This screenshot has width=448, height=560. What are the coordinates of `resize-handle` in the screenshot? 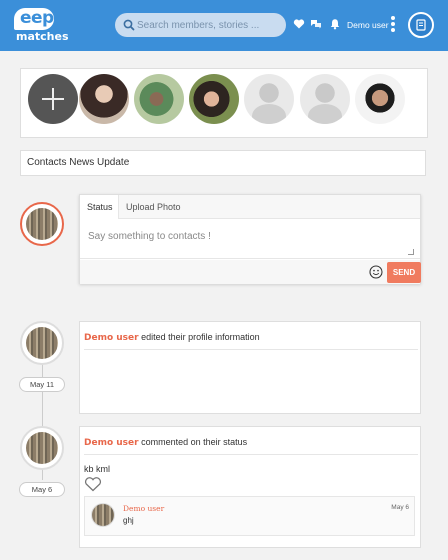 It's located at (411, 252).